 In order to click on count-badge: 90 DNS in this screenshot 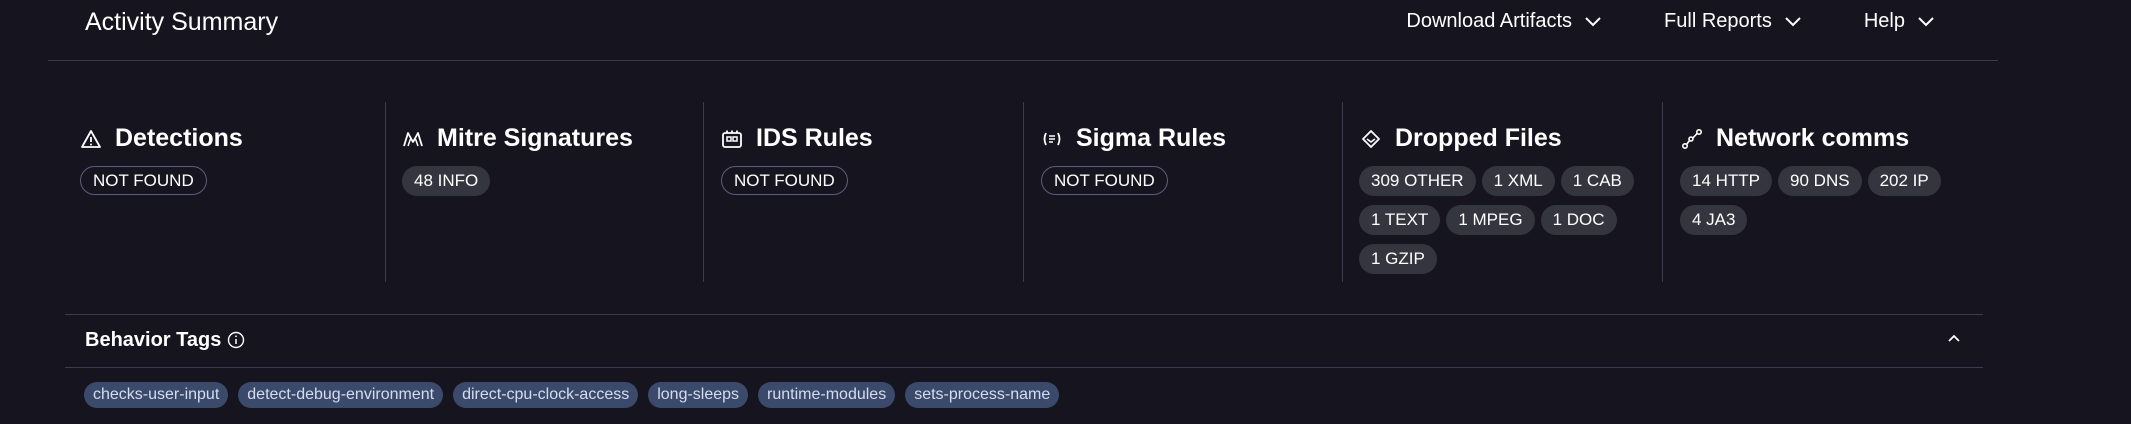, I will do `click(1820, 181)`.